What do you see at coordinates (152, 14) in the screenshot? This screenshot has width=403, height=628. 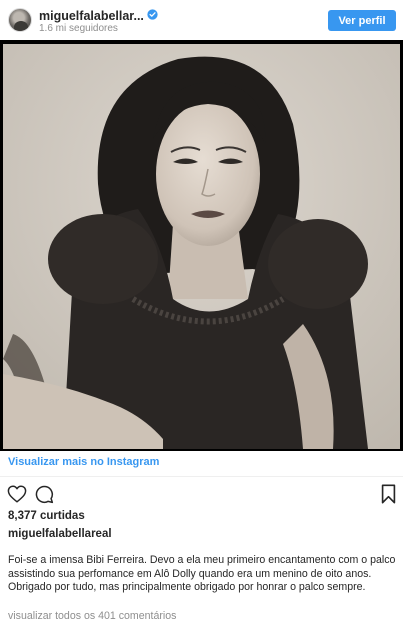 I see `verified-badge-icon` at bounding box center [152, 14].